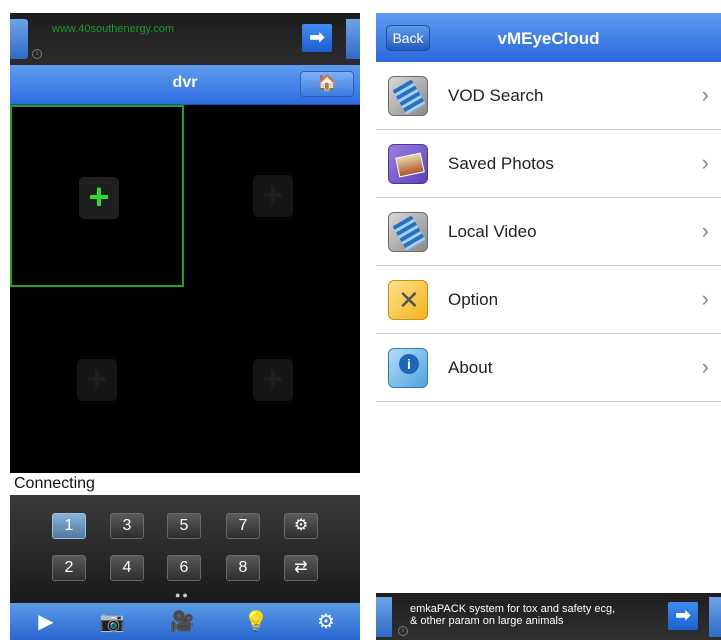  Describe the element at coordinates (69, 568) in the screenshot. I see `channel-key-2: 2` at that location.